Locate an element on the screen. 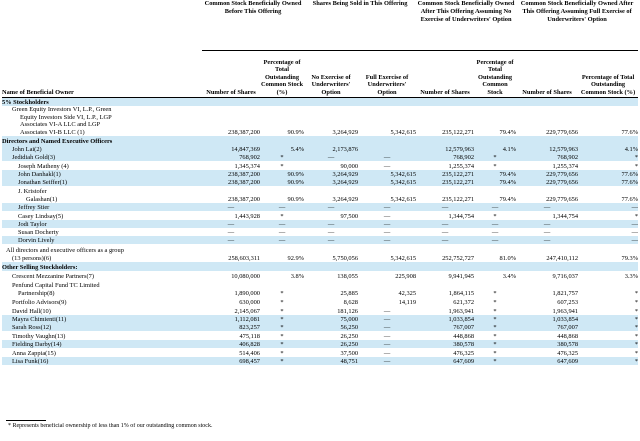 This screenshot has width=640, height=441. table-cell: 4.1% is located at coordinates (495, 149).